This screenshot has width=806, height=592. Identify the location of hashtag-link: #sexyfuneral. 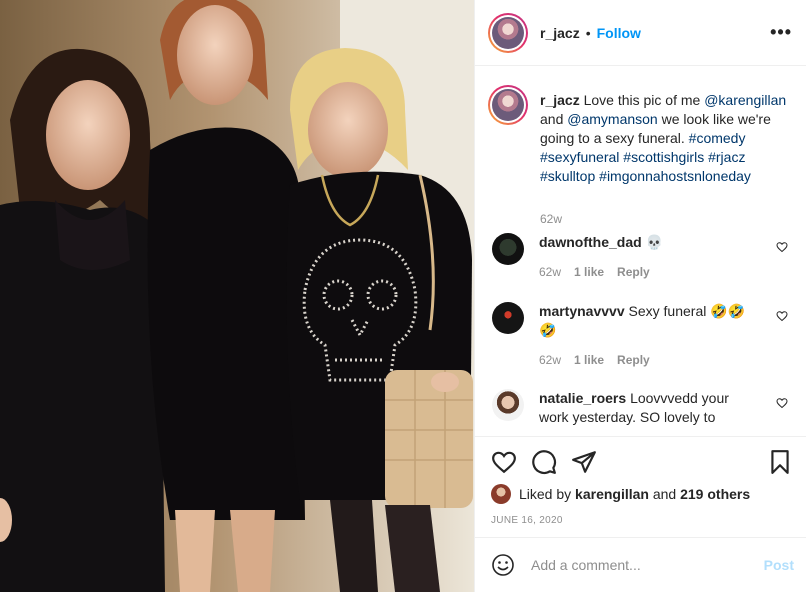
(579, 157).